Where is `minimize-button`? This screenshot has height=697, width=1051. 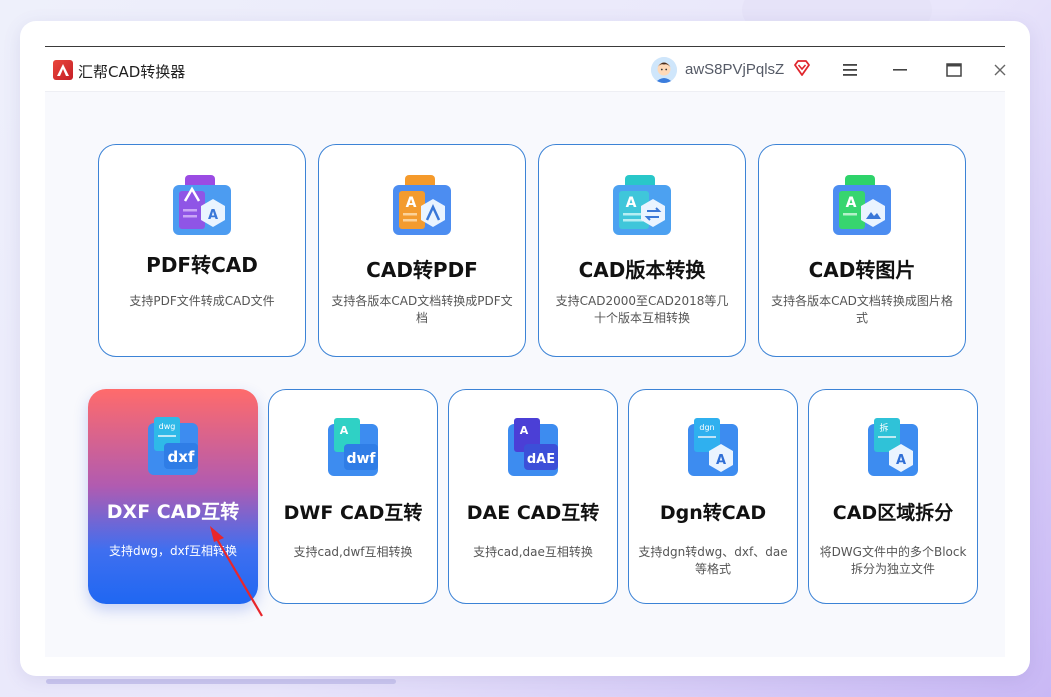 minimize-button is located at coordinates (900, 70).